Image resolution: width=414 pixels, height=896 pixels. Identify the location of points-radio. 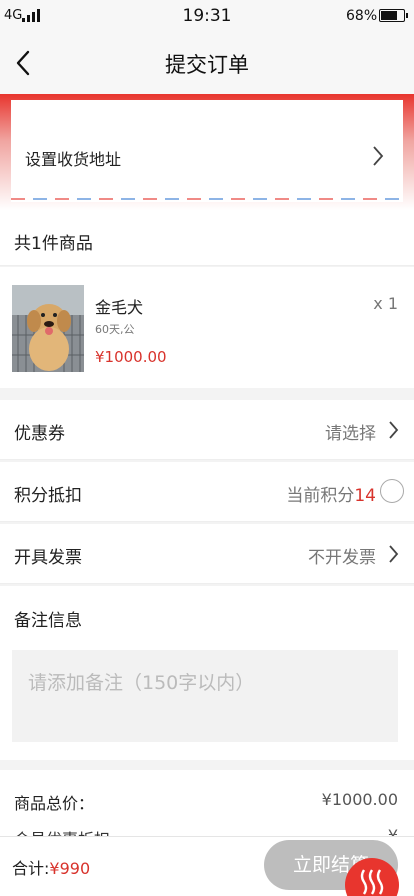
(392, 491).